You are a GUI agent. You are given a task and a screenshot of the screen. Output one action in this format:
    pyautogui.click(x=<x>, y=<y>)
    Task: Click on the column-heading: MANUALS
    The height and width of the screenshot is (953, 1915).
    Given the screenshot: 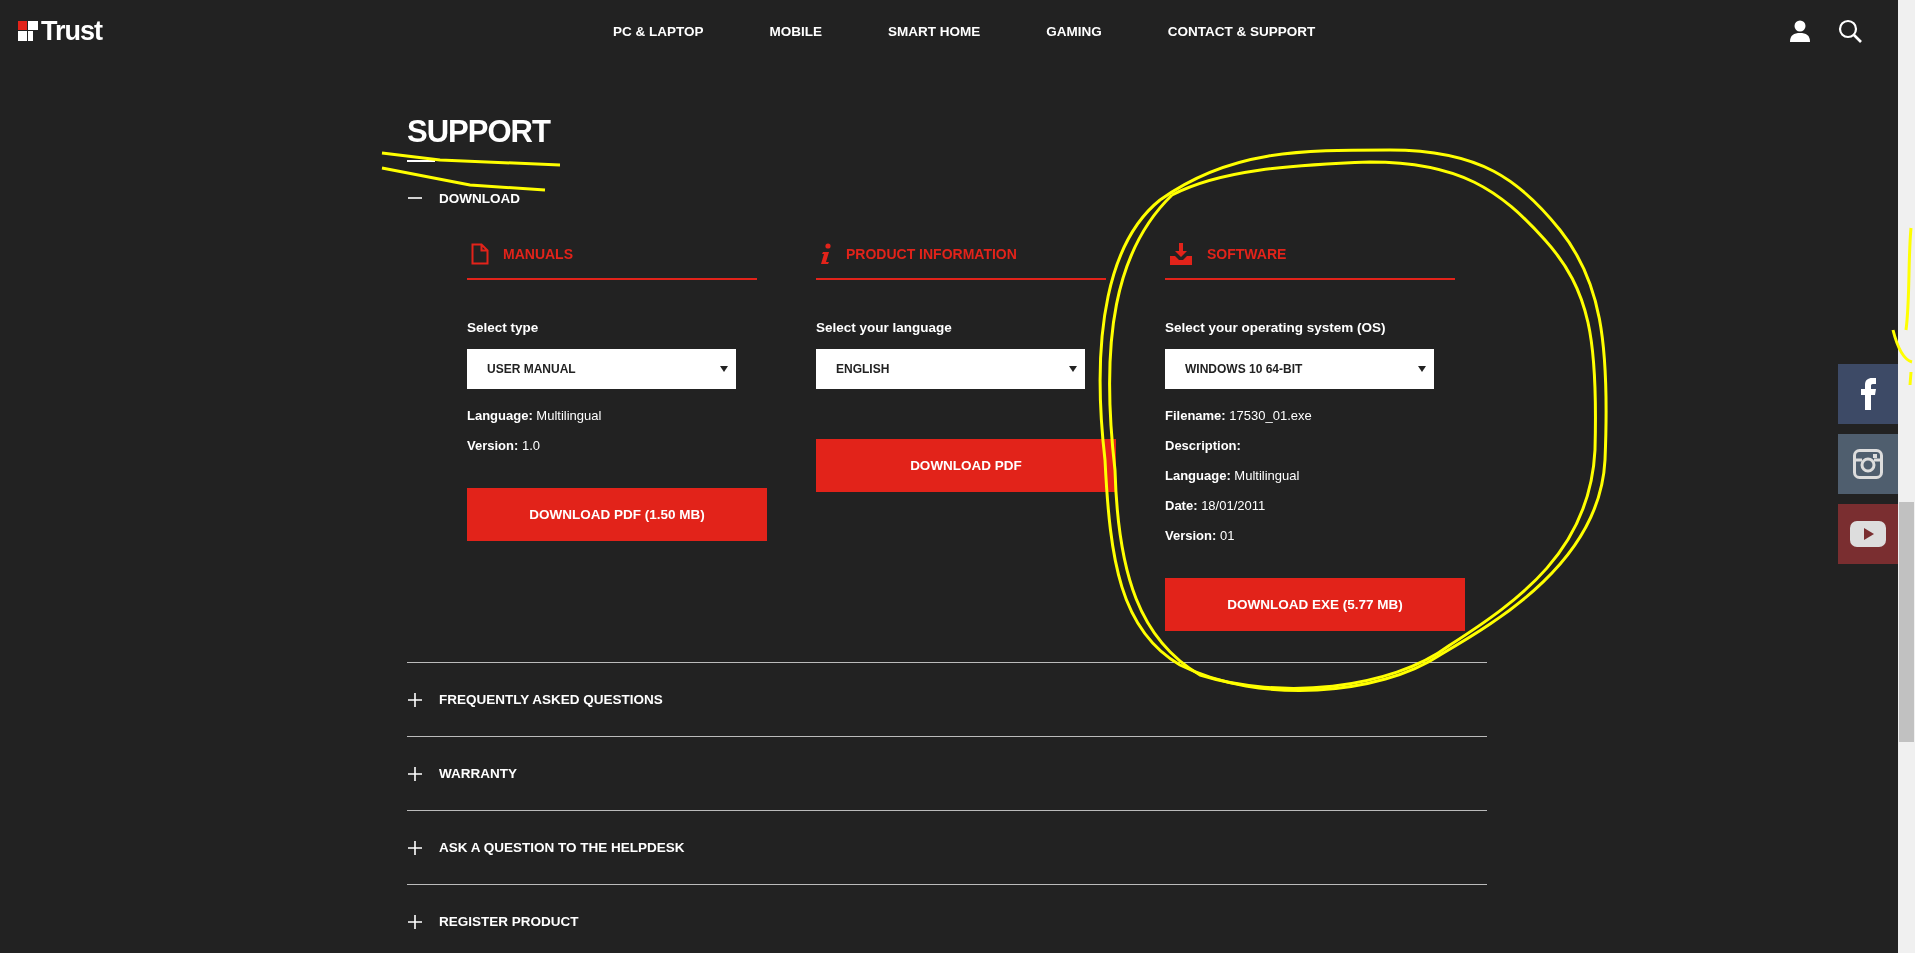 What is the action you would take?
    pyautogui.click(x=538, y=254)
    